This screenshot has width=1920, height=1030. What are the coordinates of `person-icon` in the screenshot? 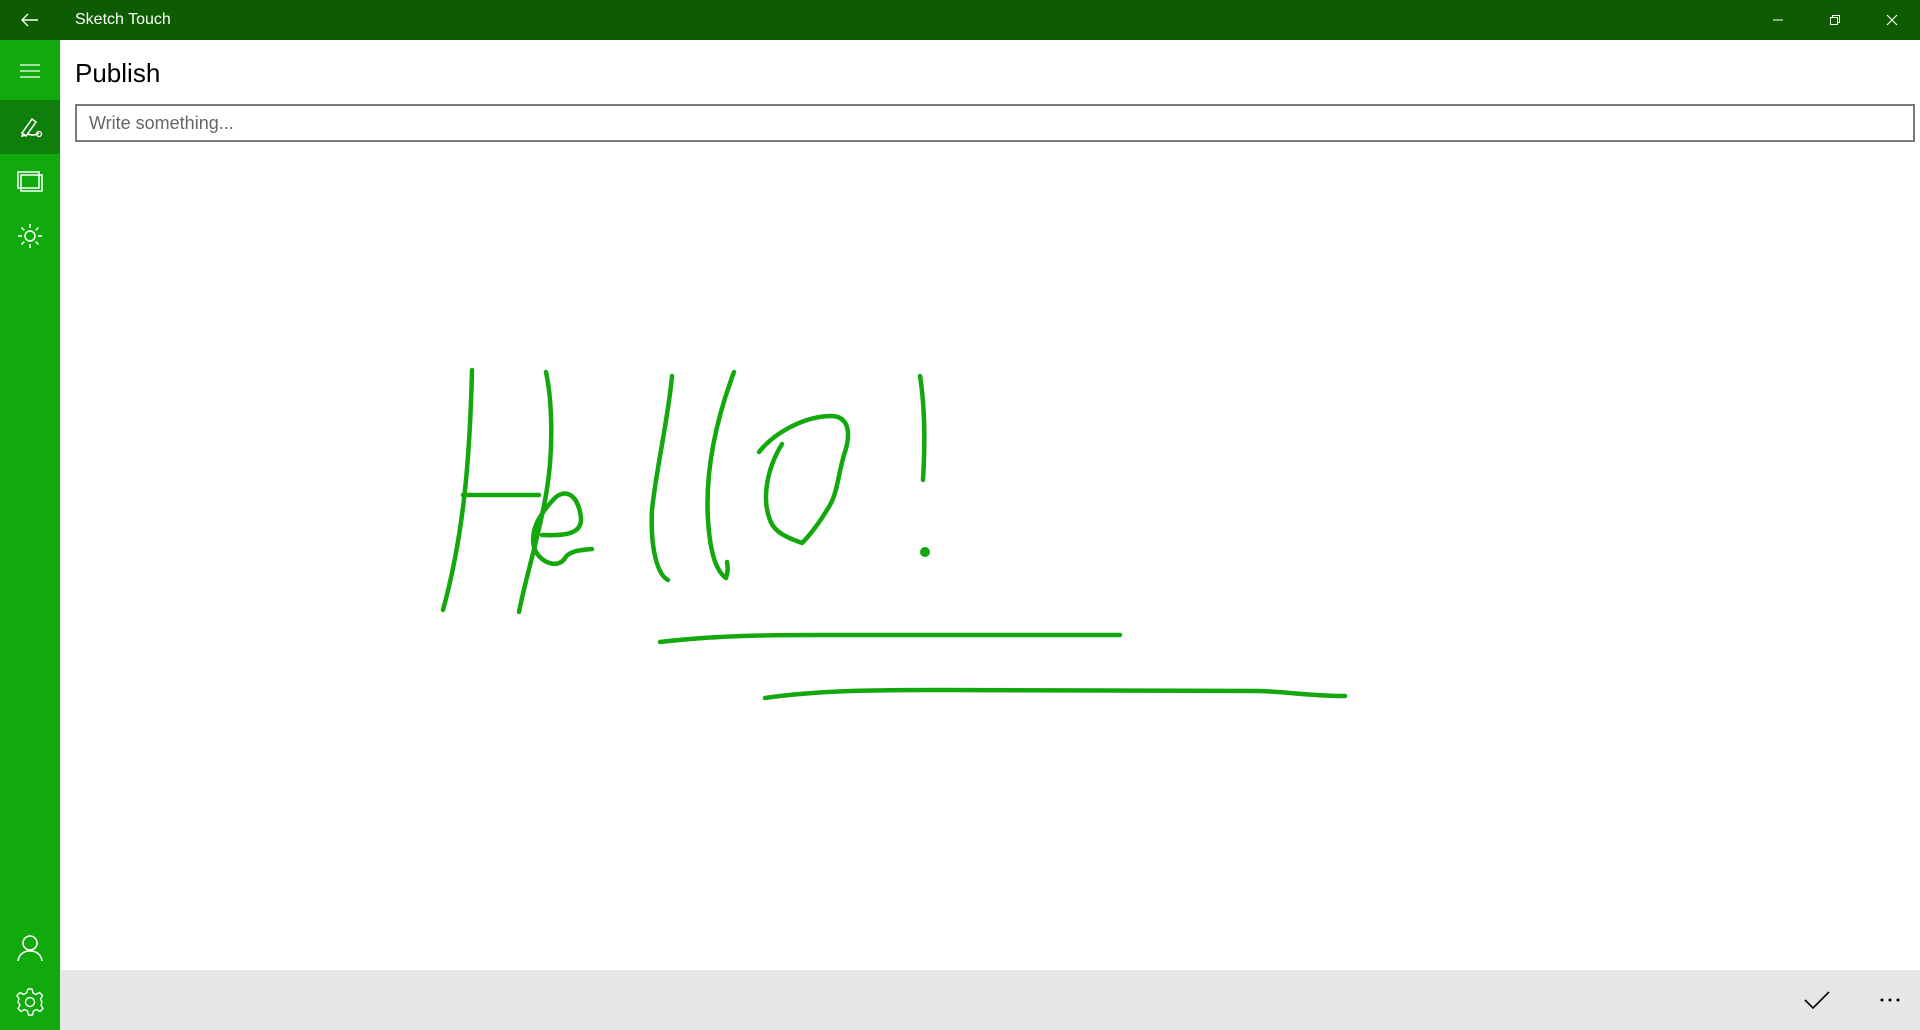 It's located at (30, 948).